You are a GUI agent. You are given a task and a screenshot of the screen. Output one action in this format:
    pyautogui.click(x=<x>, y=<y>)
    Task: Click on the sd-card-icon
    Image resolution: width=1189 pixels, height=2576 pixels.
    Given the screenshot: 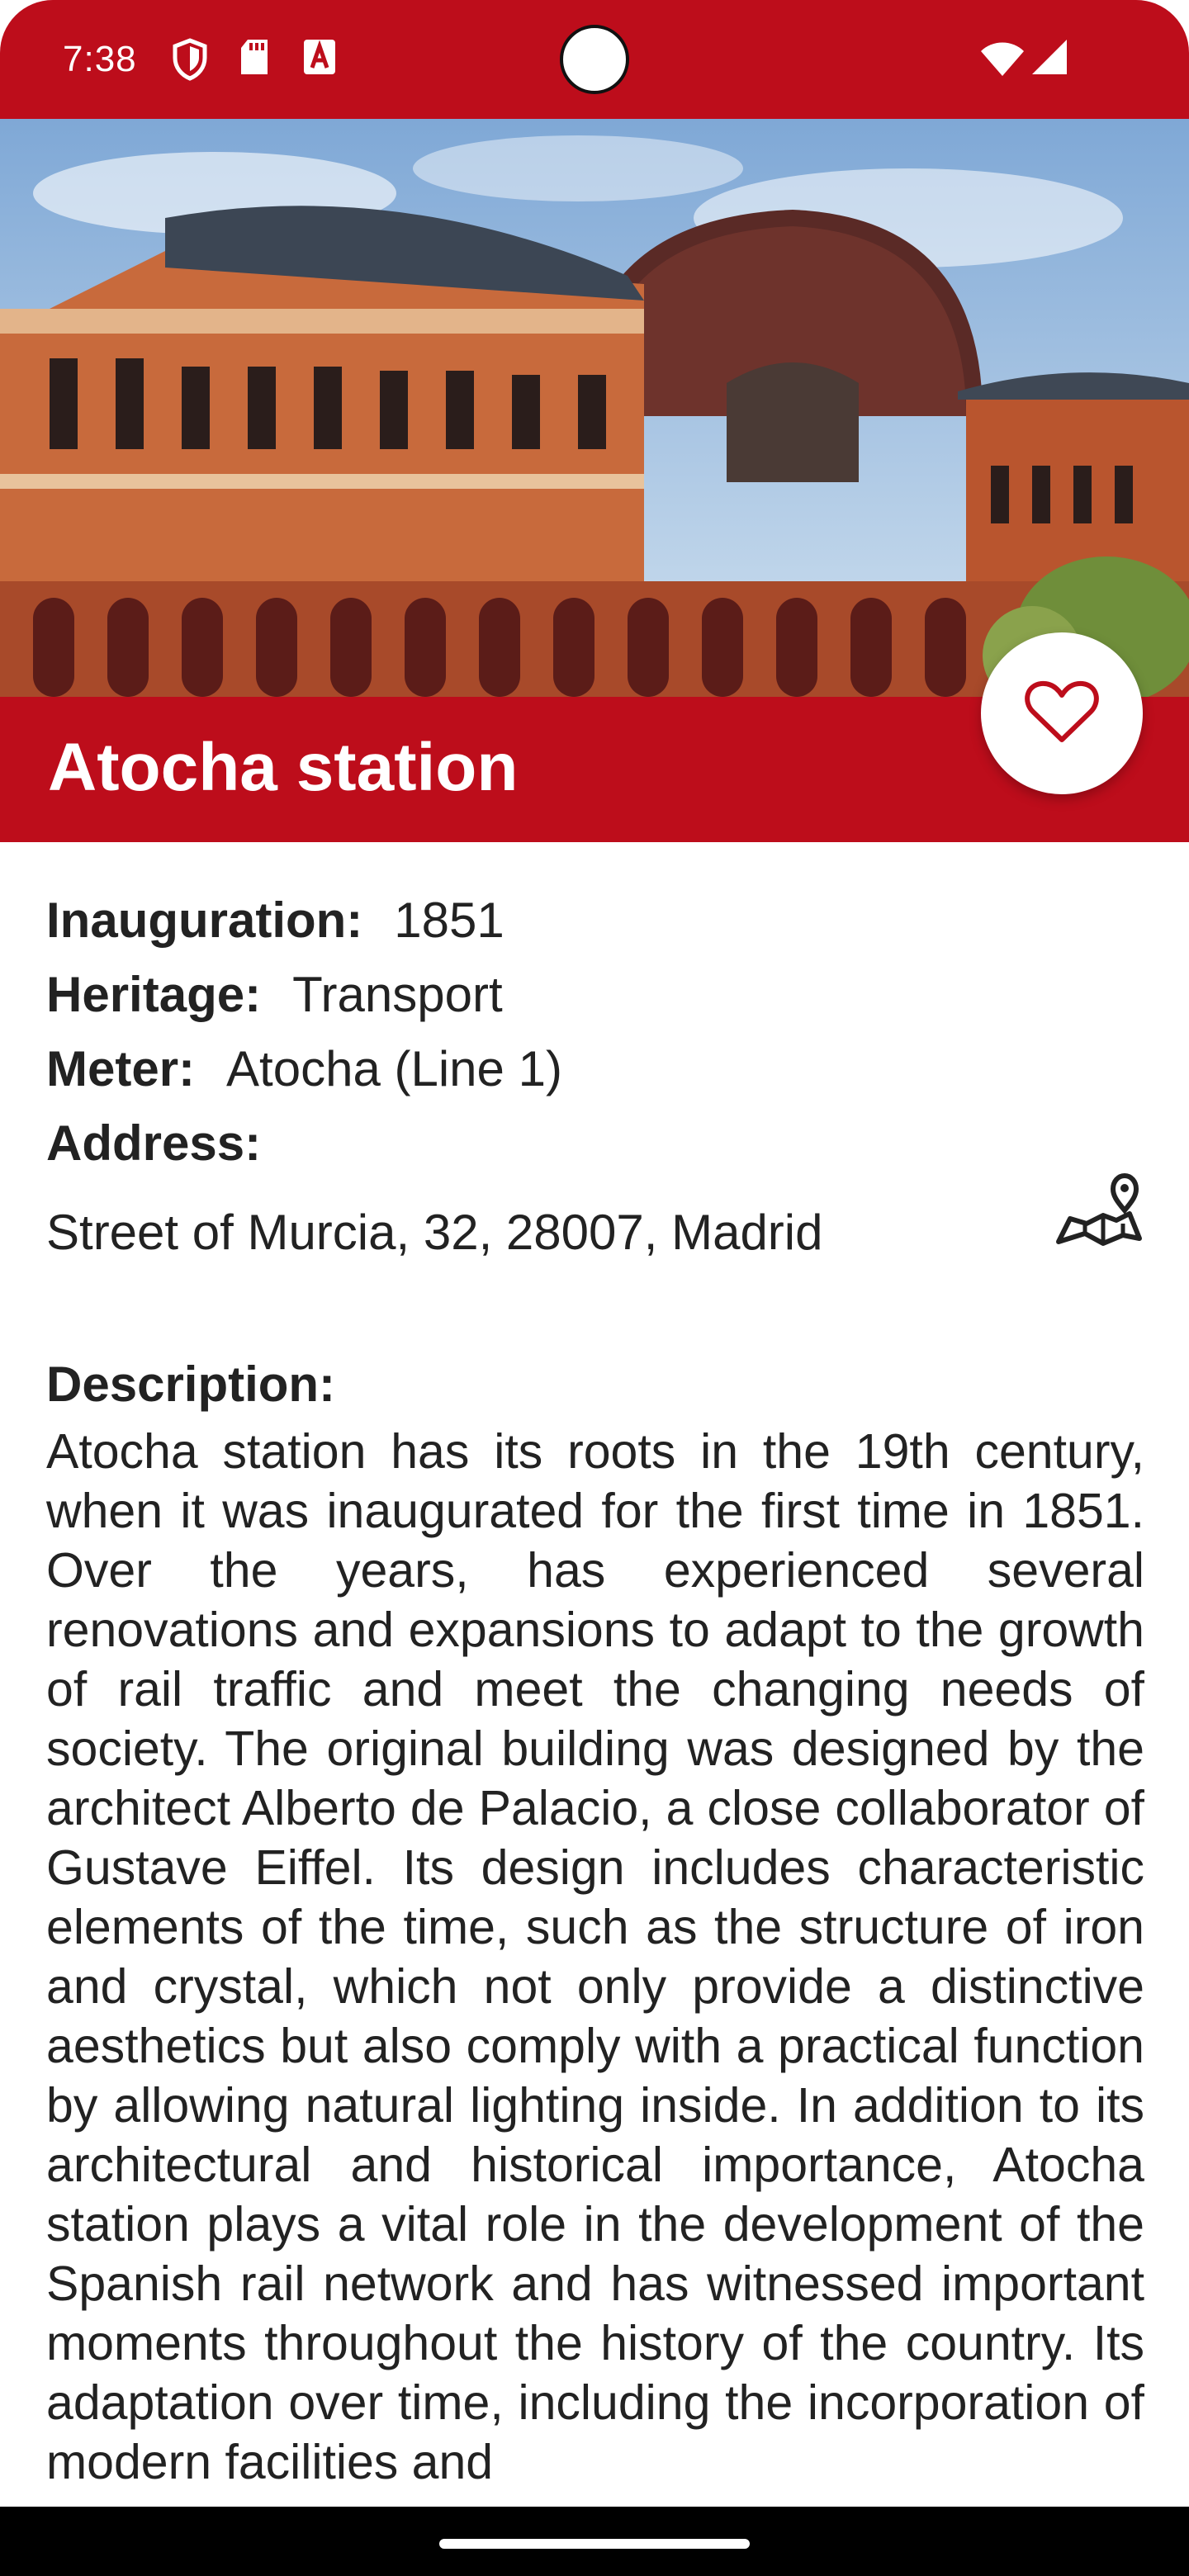 What is the action you would take?
    pyautogui.click(x=254, y=60)
    